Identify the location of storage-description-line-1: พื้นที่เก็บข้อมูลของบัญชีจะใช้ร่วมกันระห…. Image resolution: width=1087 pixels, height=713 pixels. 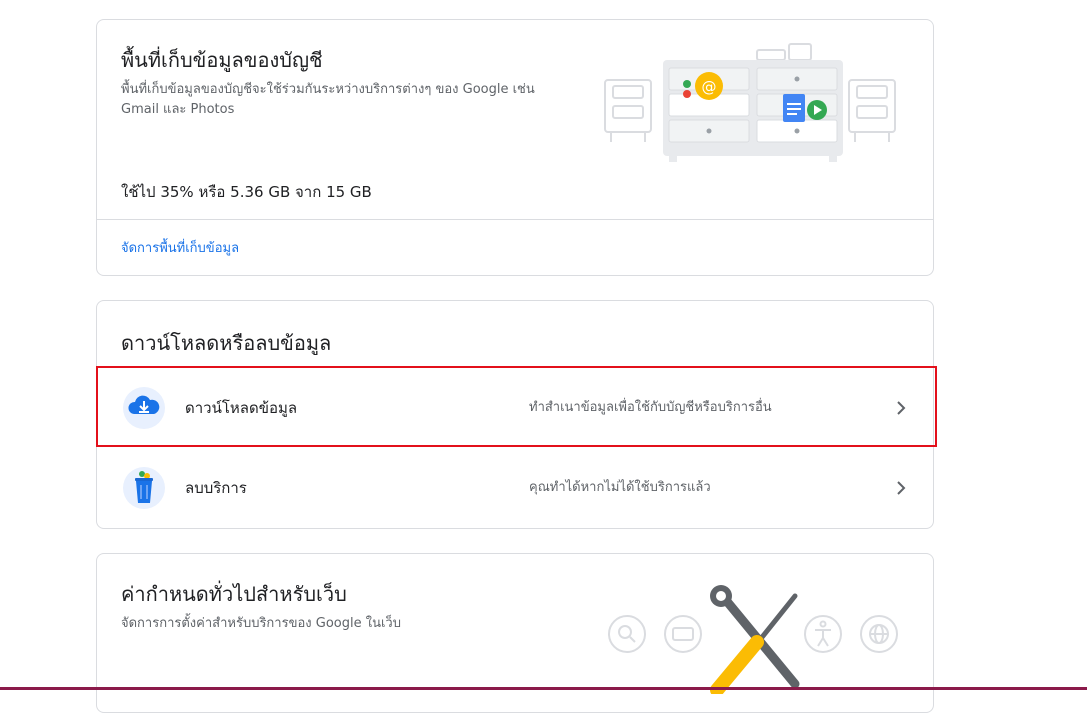
(328, 89).